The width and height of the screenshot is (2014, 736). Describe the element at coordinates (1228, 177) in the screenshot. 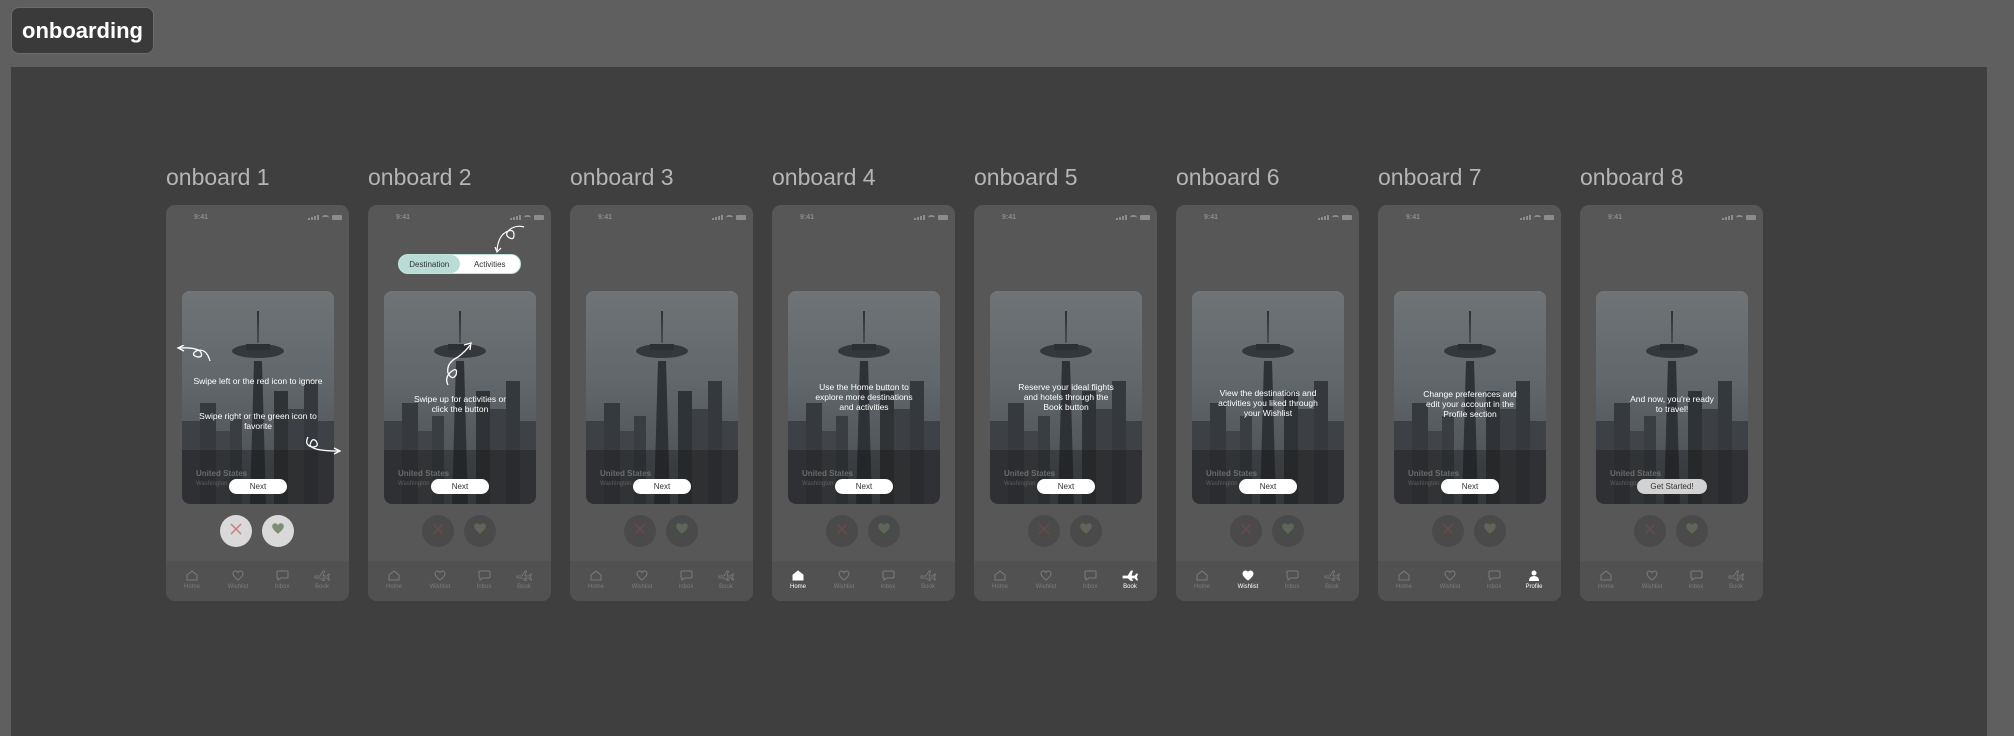

I see `frame-label: onboard 6` at that location.